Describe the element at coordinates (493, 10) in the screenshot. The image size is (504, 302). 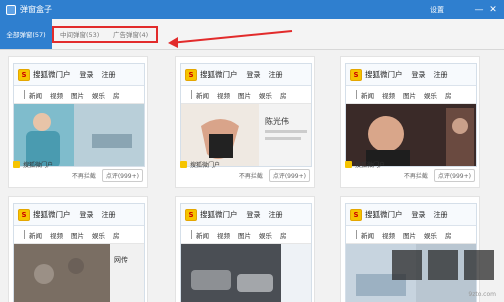
I see `close-icon: ✕` at that location.